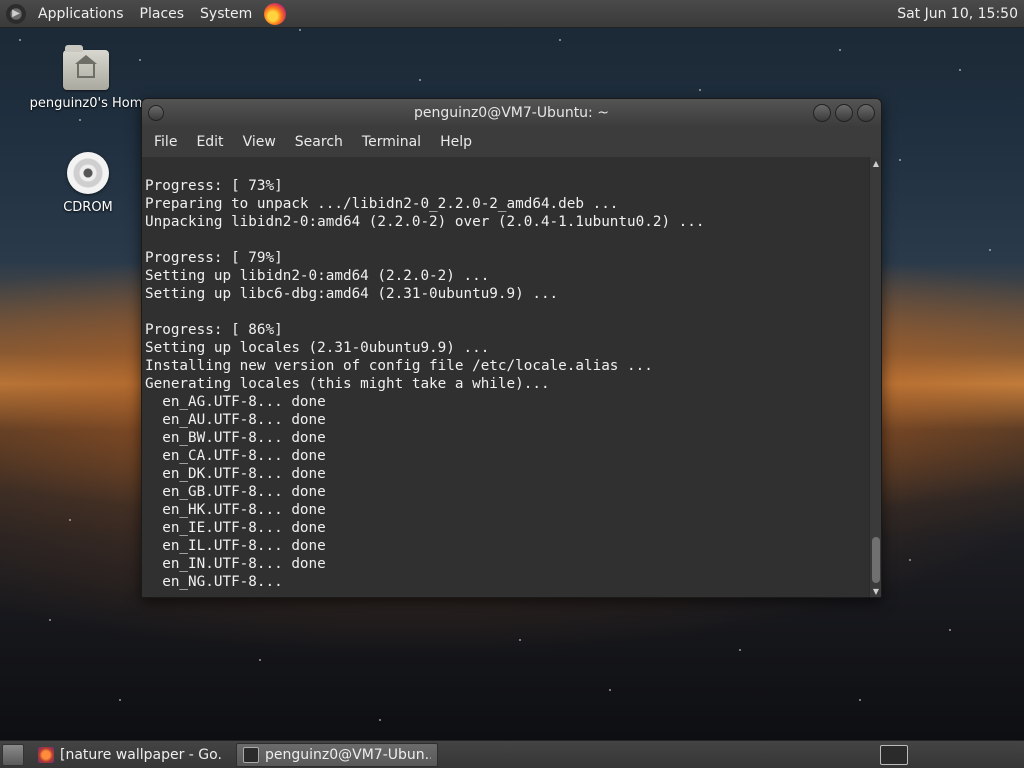 The width and height of the screenshot is (1024, 768). I want to click on menu-edit: Edit, so click(209, 142).